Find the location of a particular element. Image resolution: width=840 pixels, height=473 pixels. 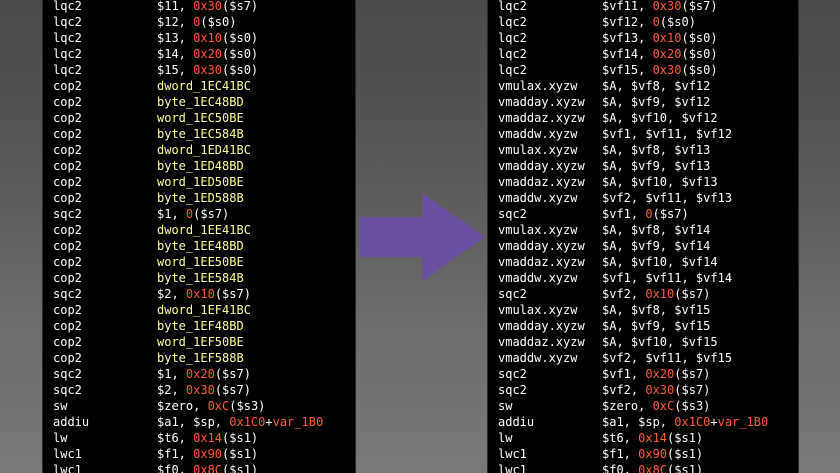

symbol-reference: byte_1EF48BD is located at coordinates (200, 326).